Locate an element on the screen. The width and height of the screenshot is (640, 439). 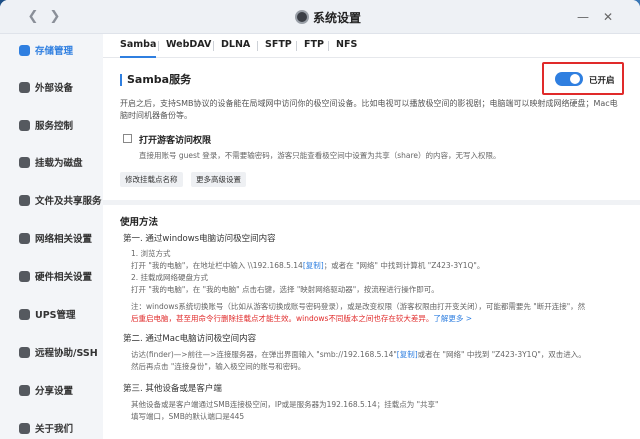
info-icon is located at coordinates (24, 428).